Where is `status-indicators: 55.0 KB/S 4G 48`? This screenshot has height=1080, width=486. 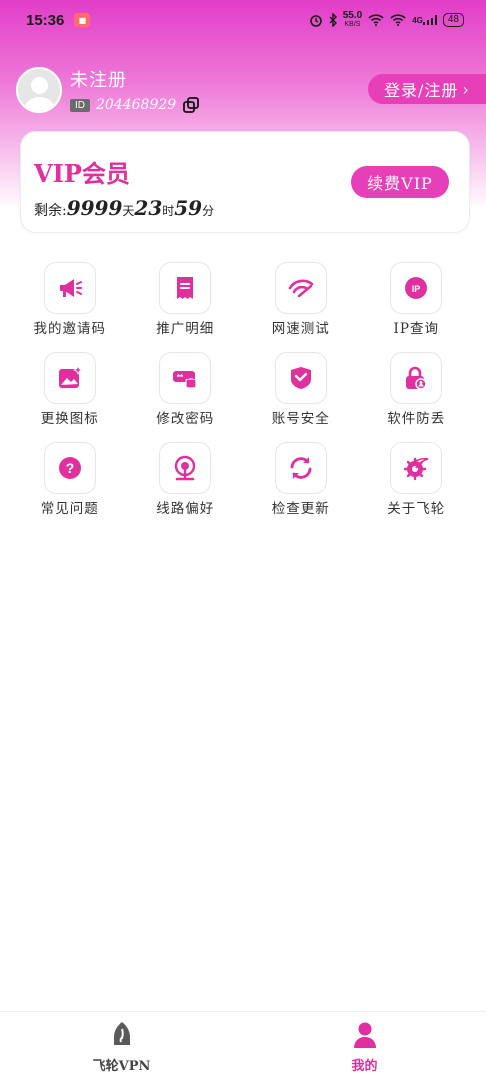 status-indicators: 55.0 KB/S 4G 48 is located at coordinates (386, 20).